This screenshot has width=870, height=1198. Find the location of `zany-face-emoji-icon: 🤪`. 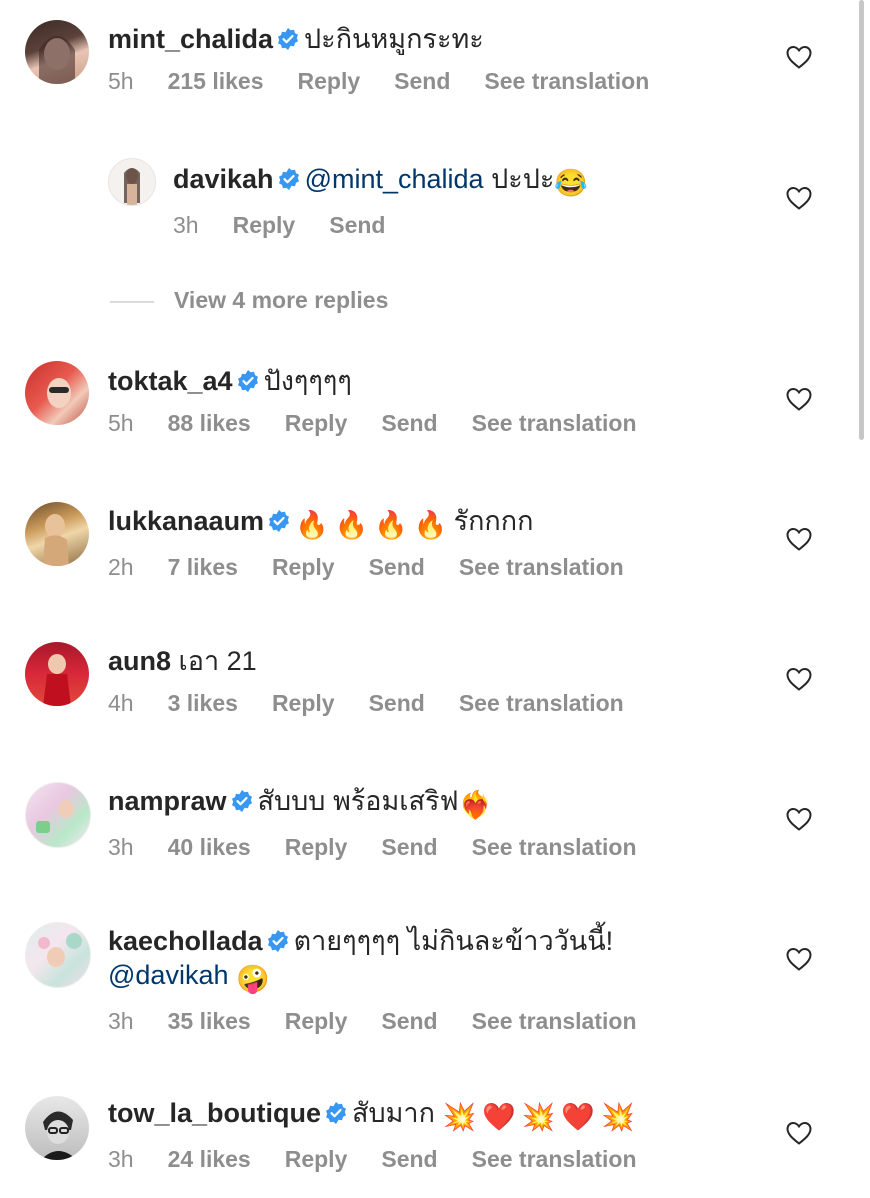

zany-face-emoji-icon: 🤪 is located at coordinates (253, 979).